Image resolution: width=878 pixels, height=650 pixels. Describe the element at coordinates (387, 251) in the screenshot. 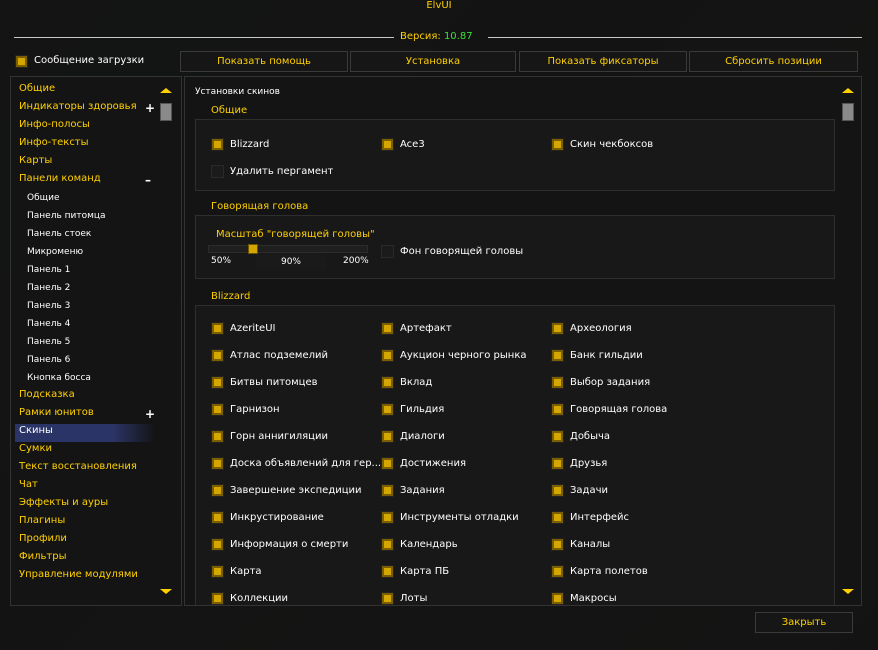

I see `talking-head-bg-checkbox` at that location.